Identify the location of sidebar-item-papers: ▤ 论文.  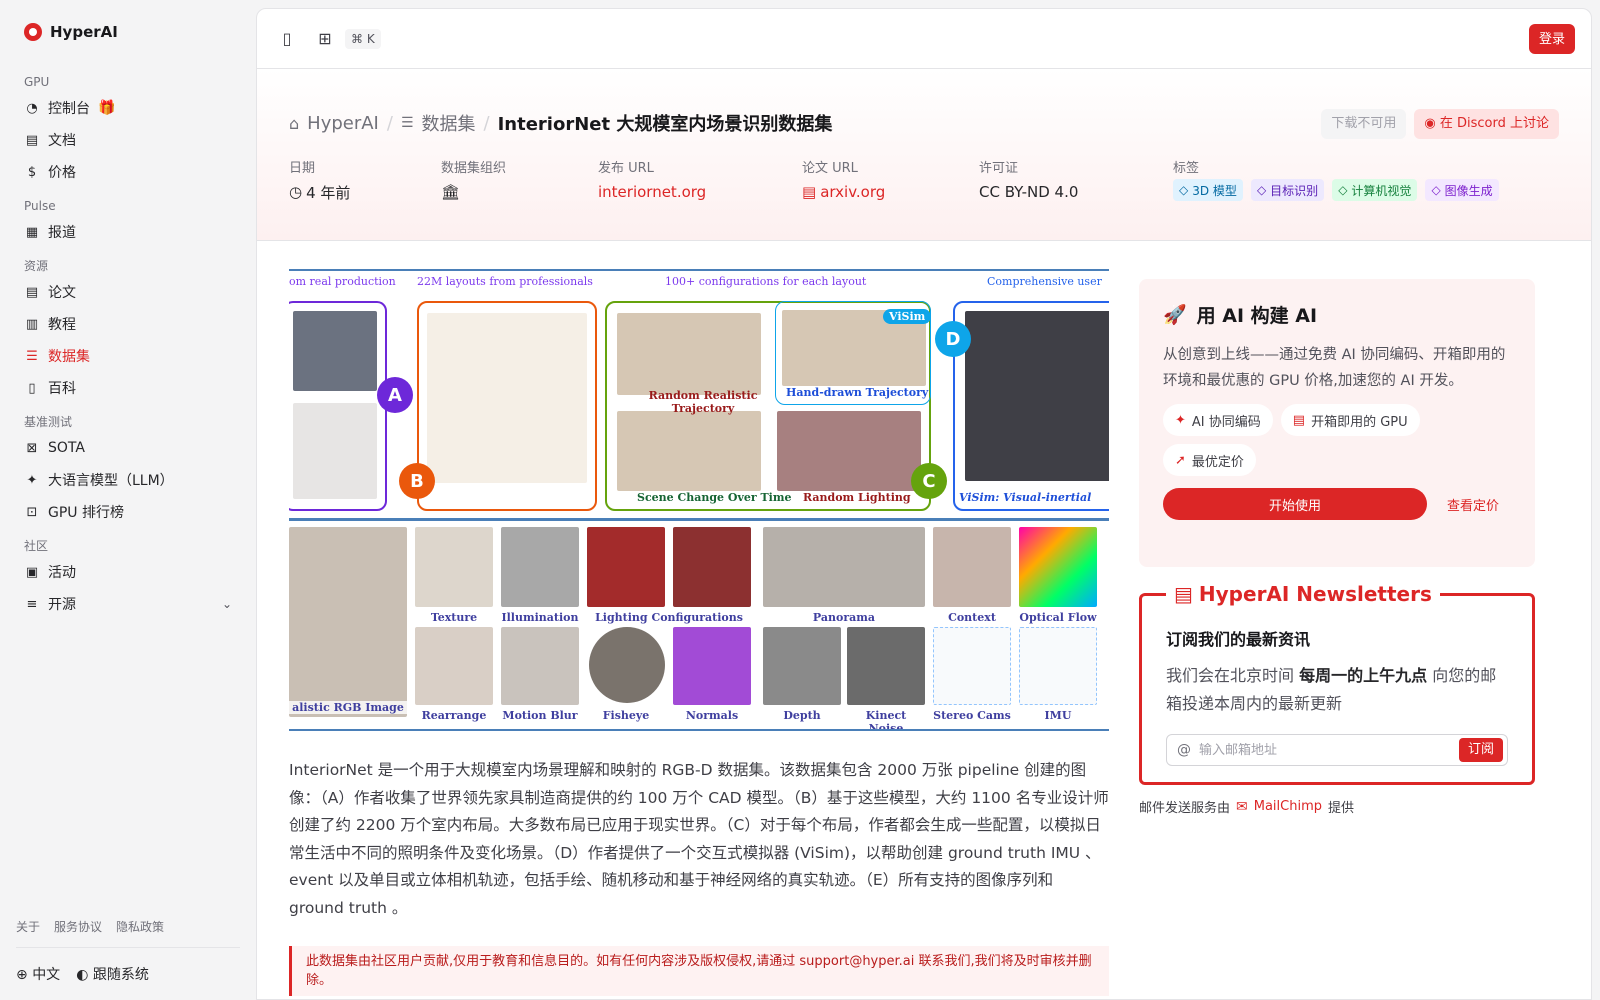
(128, 292).